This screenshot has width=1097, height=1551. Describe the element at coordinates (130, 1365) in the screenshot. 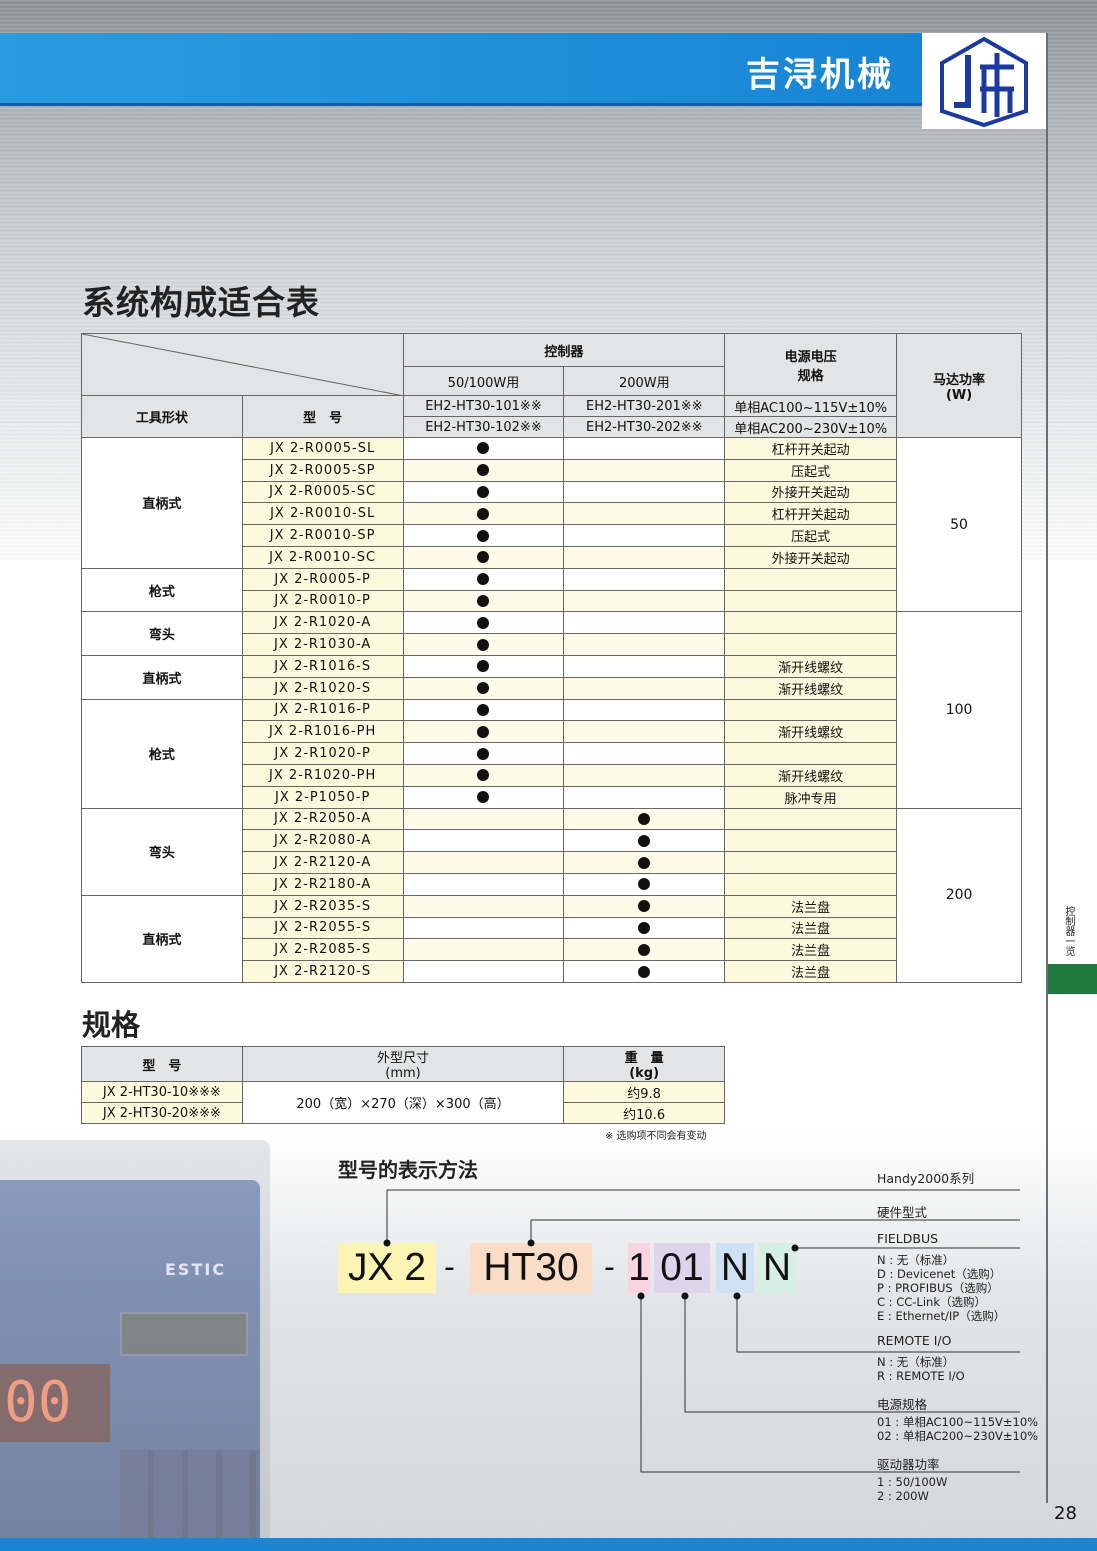

I see `controller-front-panel: ESTIC 00` at that location.